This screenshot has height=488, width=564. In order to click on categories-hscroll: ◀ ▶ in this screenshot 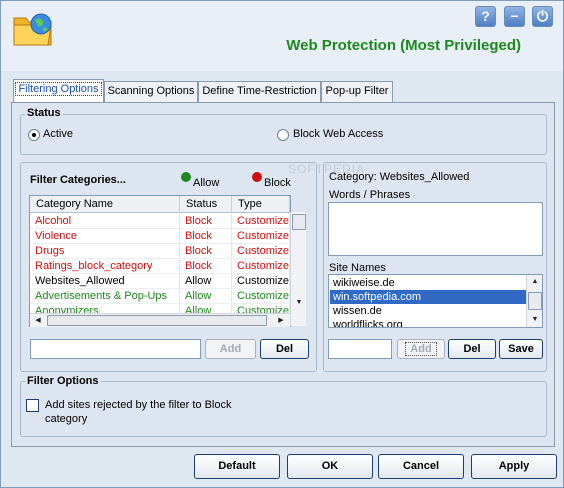, I will do `click(160, 320)`.